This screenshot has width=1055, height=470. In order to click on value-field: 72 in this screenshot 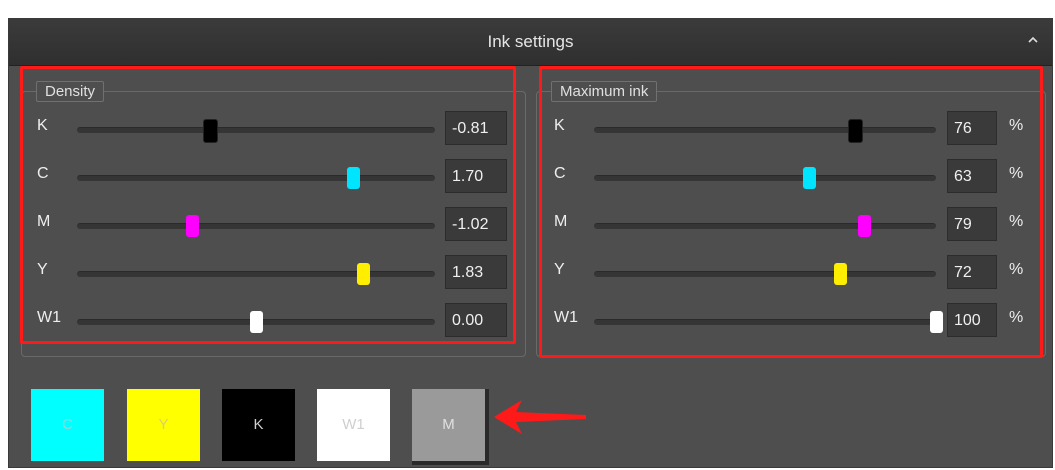, I will do `click(972, 272)`.